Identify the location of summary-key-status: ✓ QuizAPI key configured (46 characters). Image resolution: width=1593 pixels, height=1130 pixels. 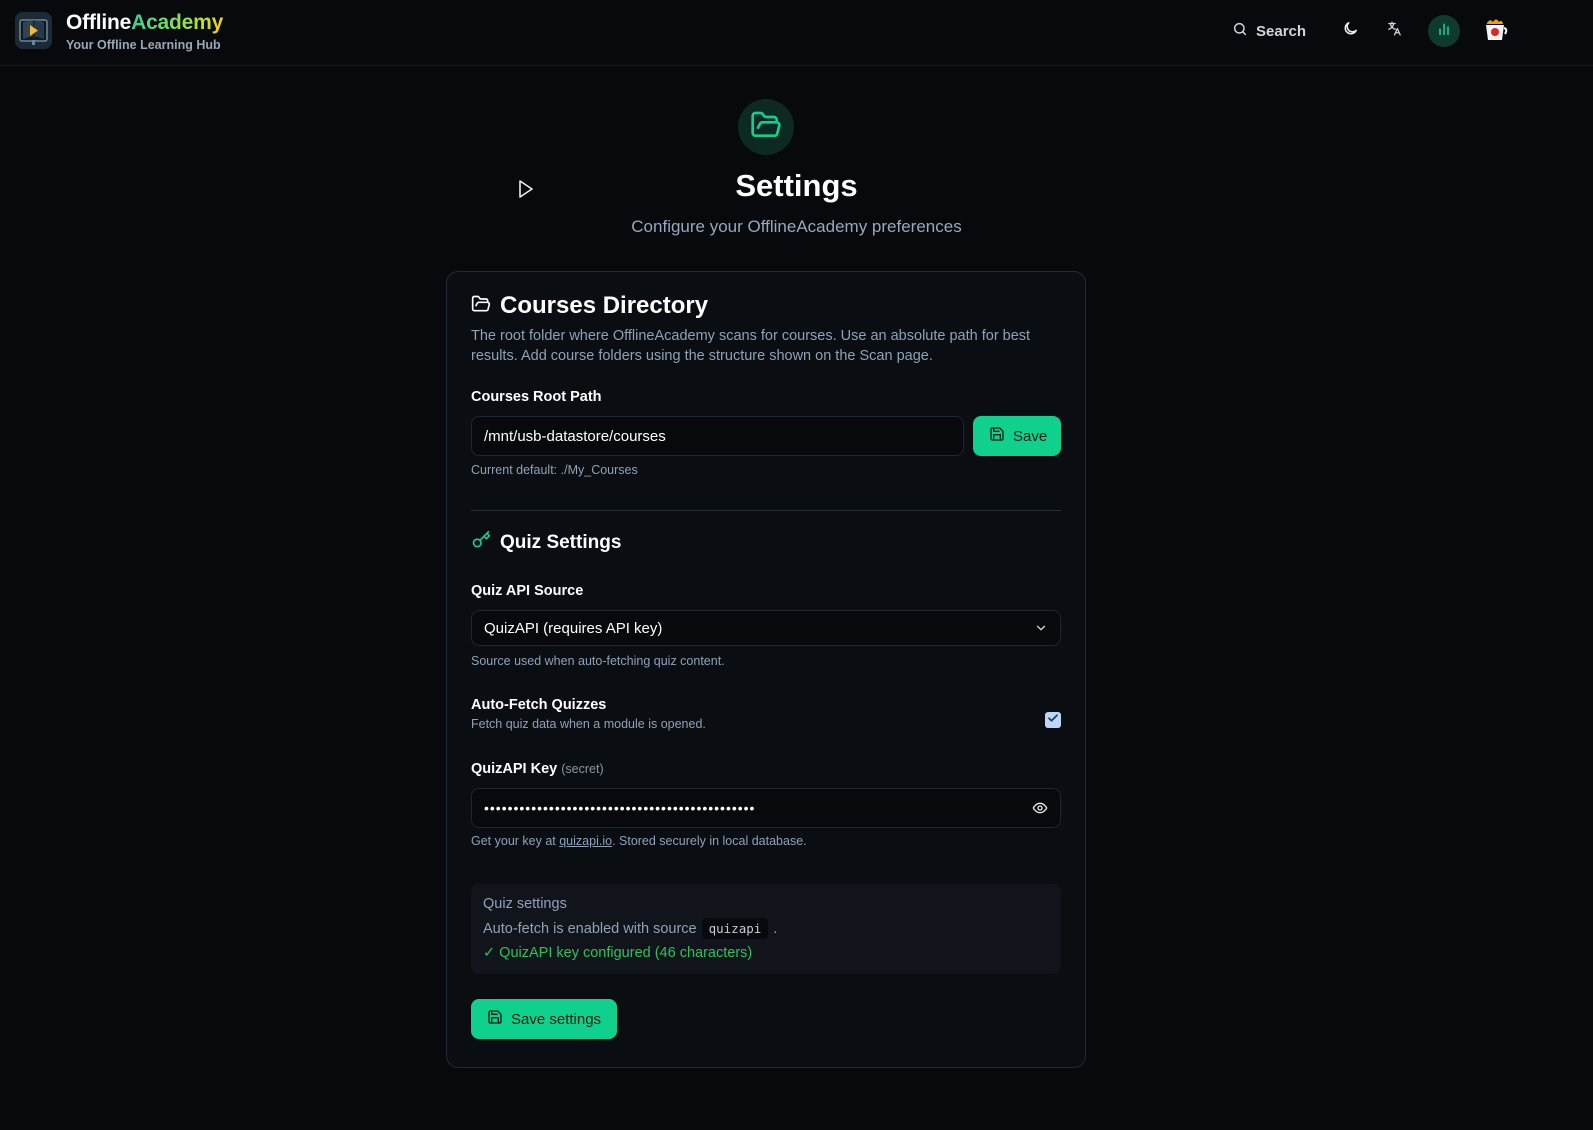
(618, 953).